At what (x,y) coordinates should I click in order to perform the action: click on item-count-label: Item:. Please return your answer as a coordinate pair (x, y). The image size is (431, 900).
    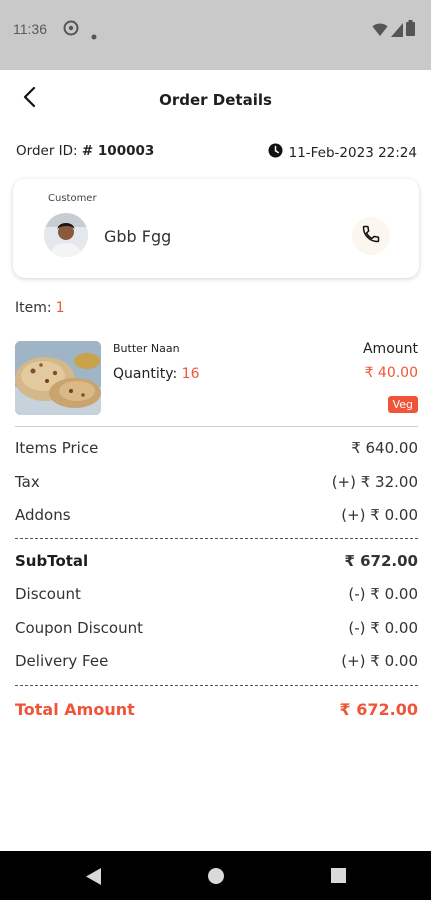
    Looking at the image, I should click on (33, 308).